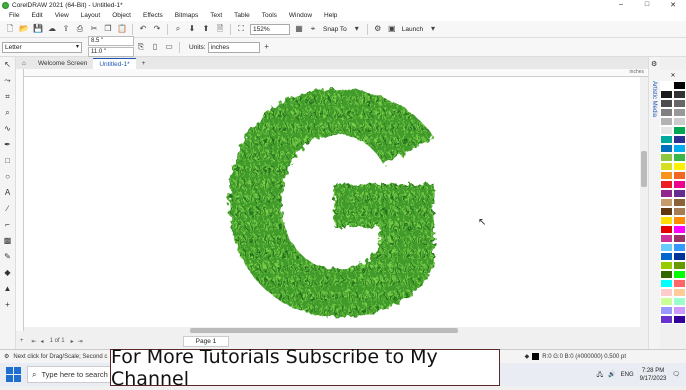 This screenshot has height=390, width=686. What do you see at coordinates (7, 273) in the screenshot?
I see `fill-tool-icon: ◆` at bounding box center [7, 273].